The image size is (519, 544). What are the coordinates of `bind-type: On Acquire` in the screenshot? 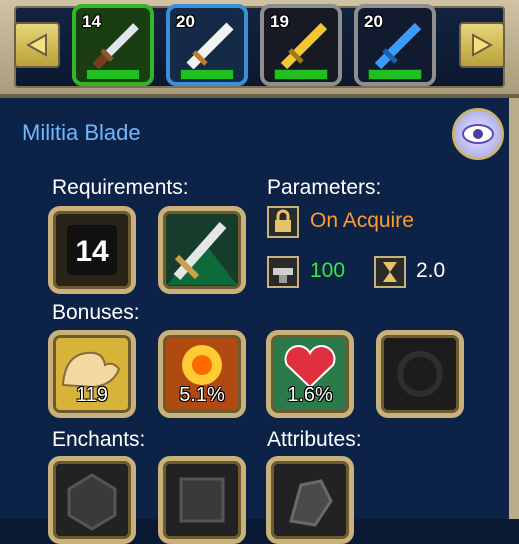 It's located at (362, 220).